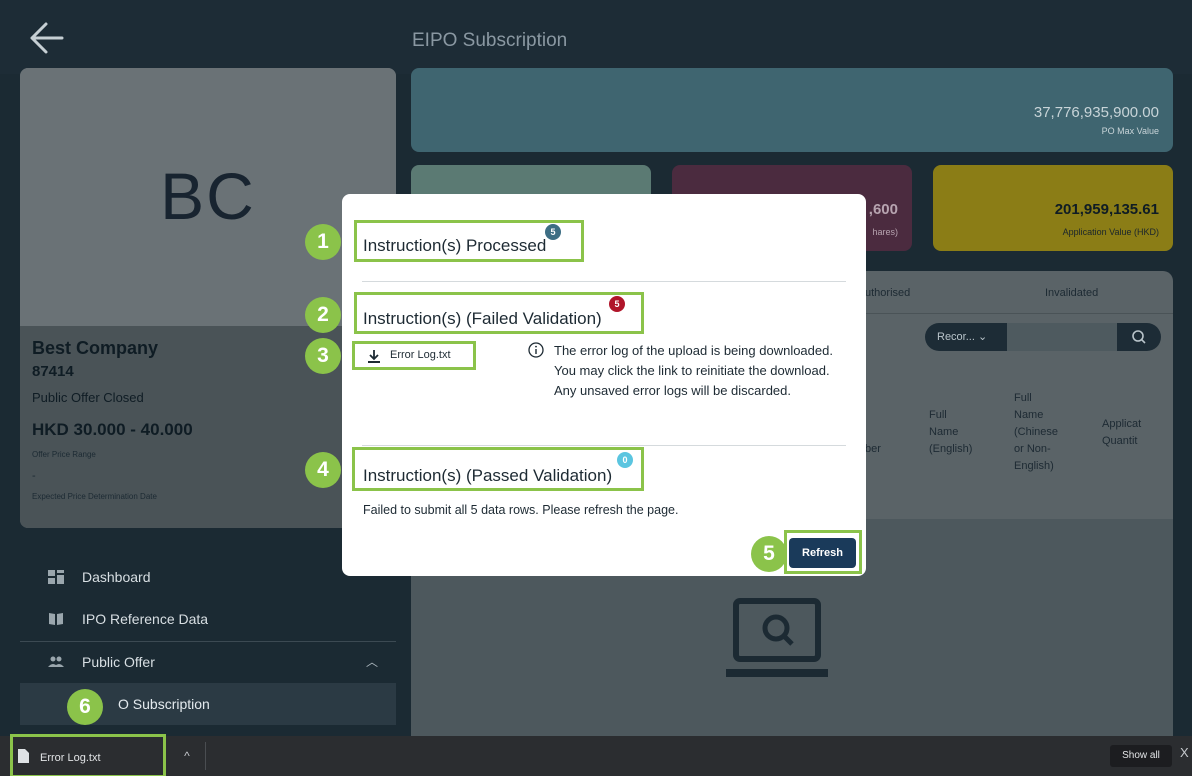 The image size is (1192, 776). I want to click on callout-6: 6, so click(85, 707).